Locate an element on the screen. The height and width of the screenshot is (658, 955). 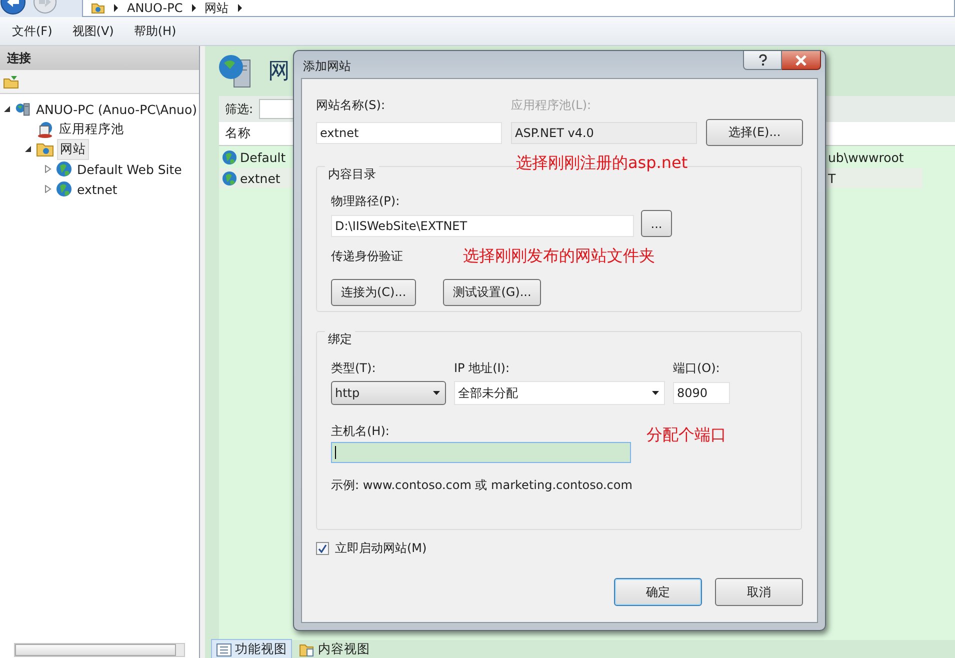
tree-item: ANUO-PC (Anuo-PC\Anuo) is located at coordinates (116, 109).